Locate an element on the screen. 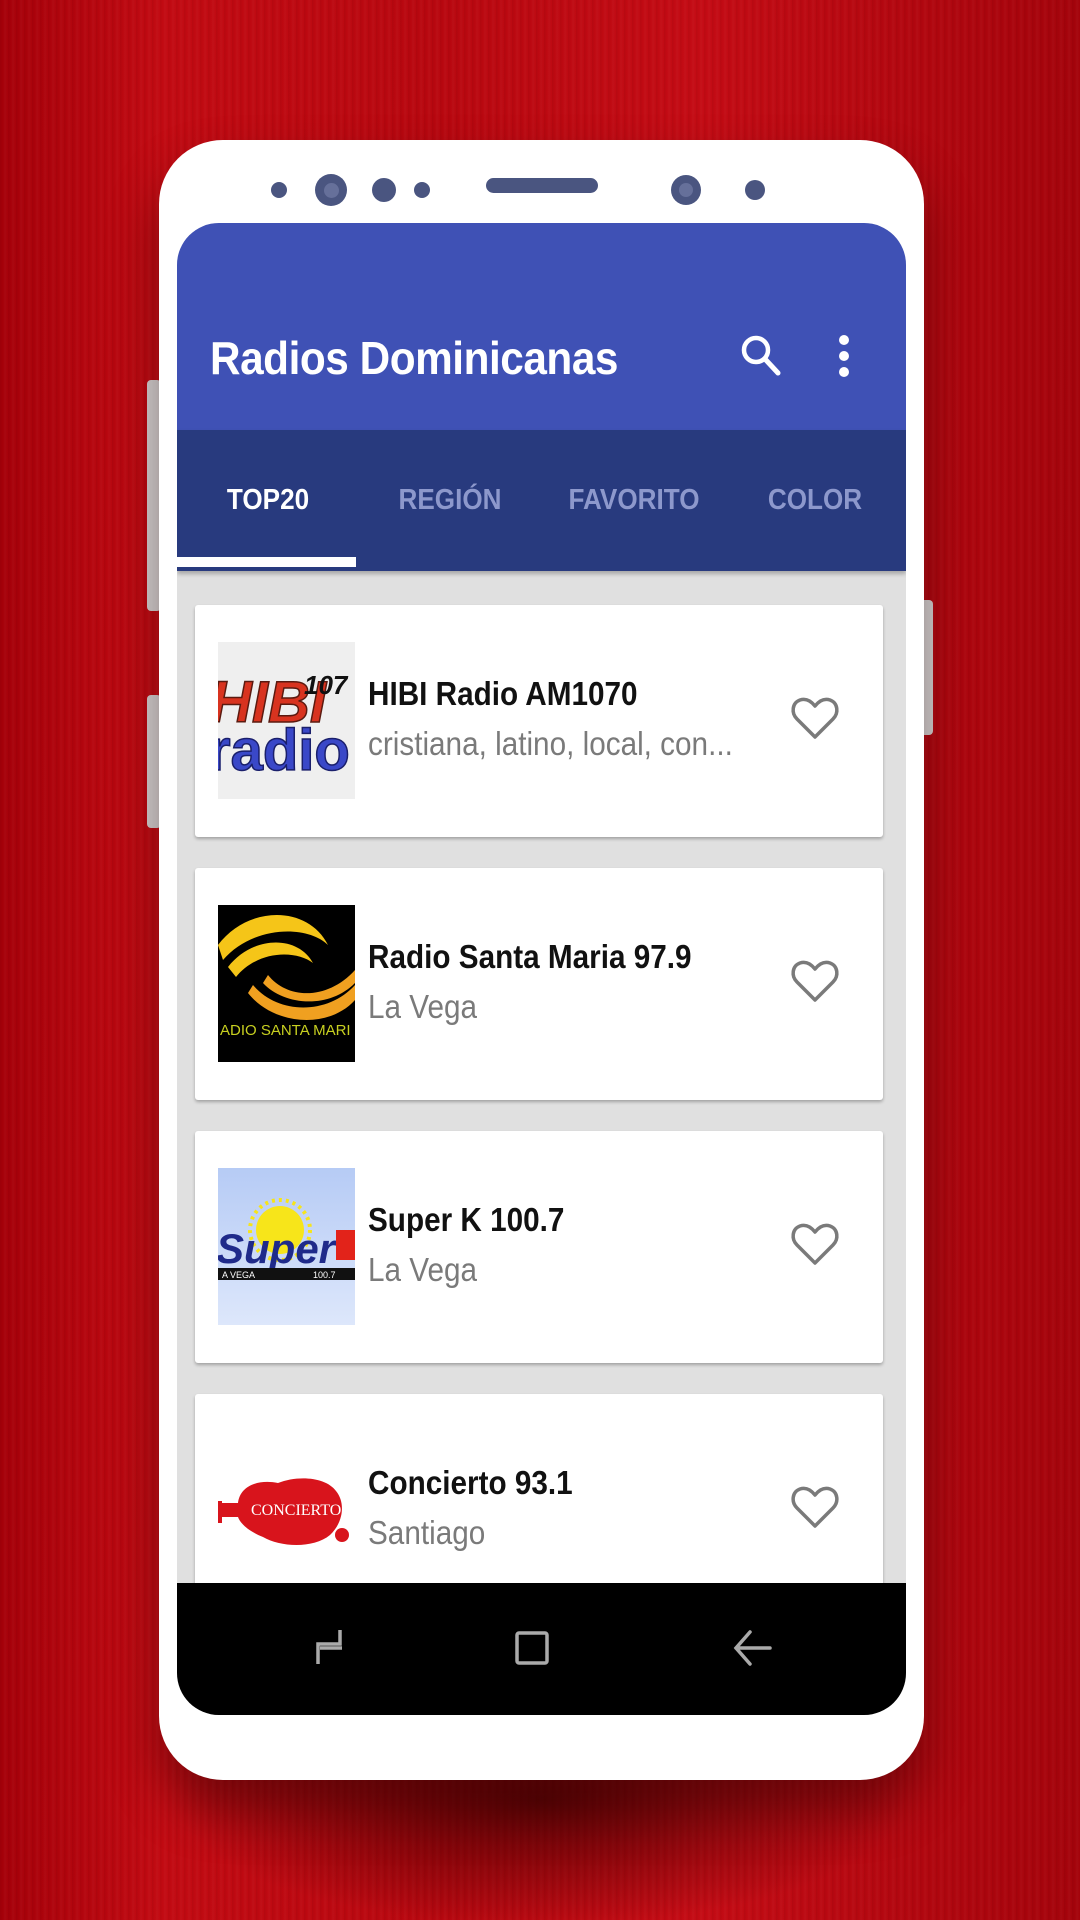 Image resolution: width=1080 pixels, height=1920 pixels. search-button is located at coordinates (762, 356).